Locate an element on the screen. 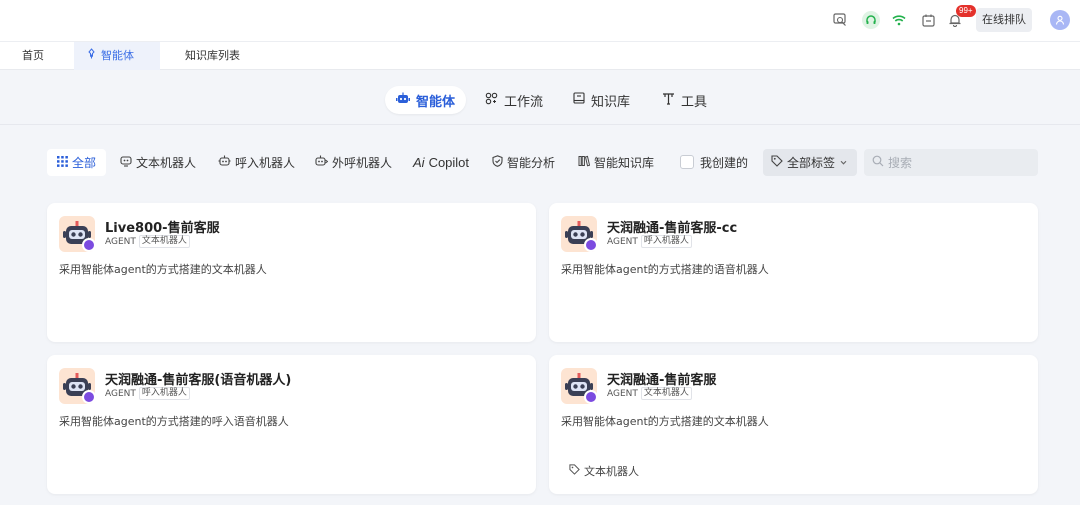  filter-all: 全部 is located at coordinates (77, 162).